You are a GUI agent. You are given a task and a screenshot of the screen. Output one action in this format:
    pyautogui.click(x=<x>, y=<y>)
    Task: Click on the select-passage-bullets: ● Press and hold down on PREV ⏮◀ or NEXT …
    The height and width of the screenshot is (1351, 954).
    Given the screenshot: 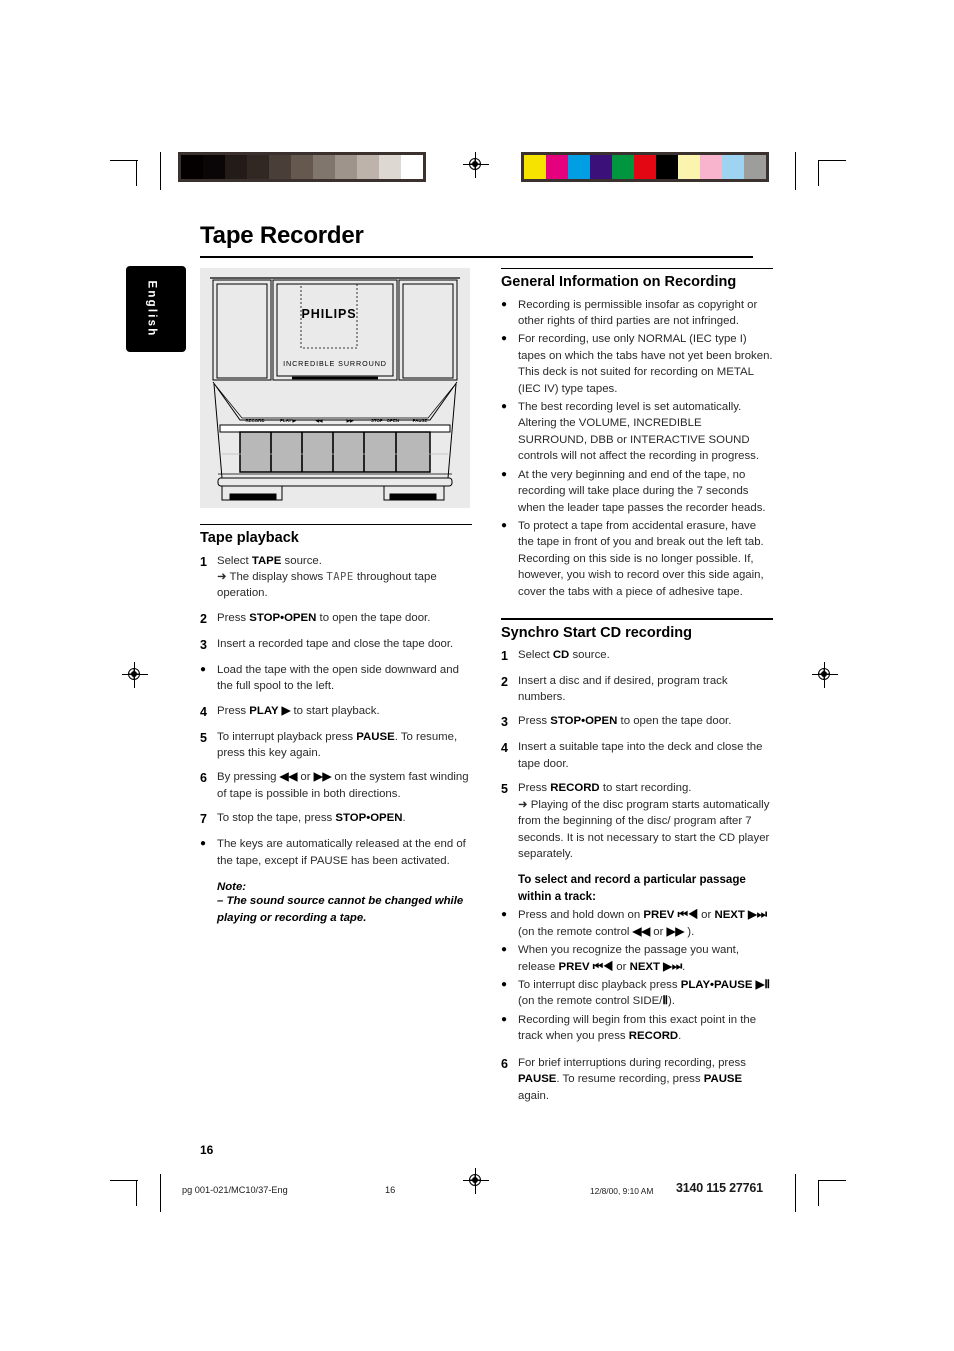 What is the action you would take?
    pyautogui.click(x=637, y=975)
    